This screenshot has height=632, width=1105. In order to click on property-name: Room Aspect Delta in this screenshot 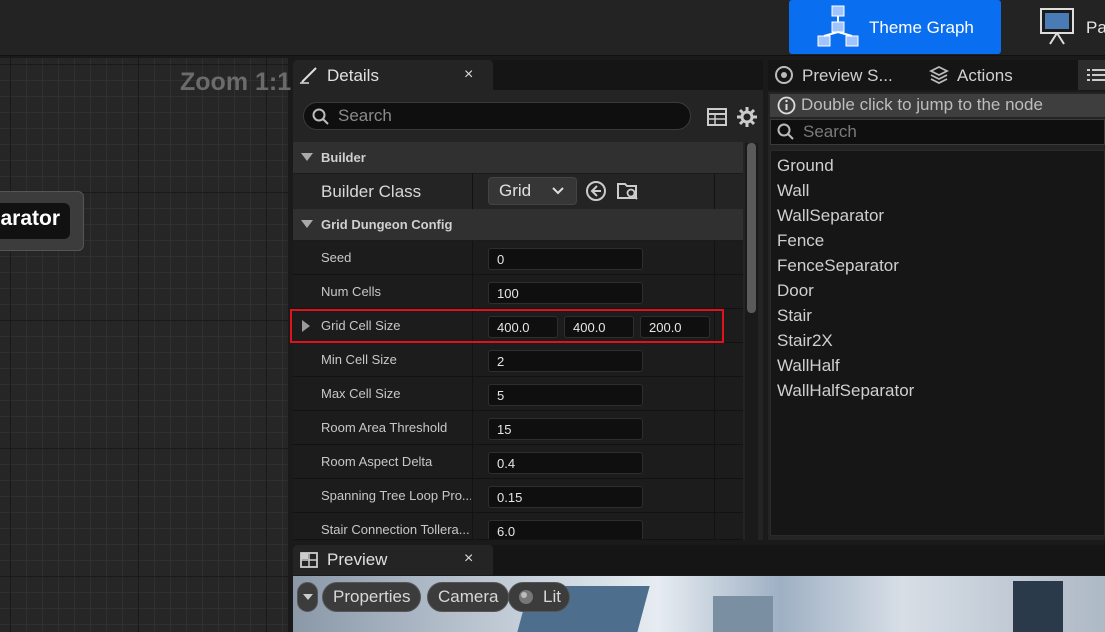, I will do `click(377, 461)`.